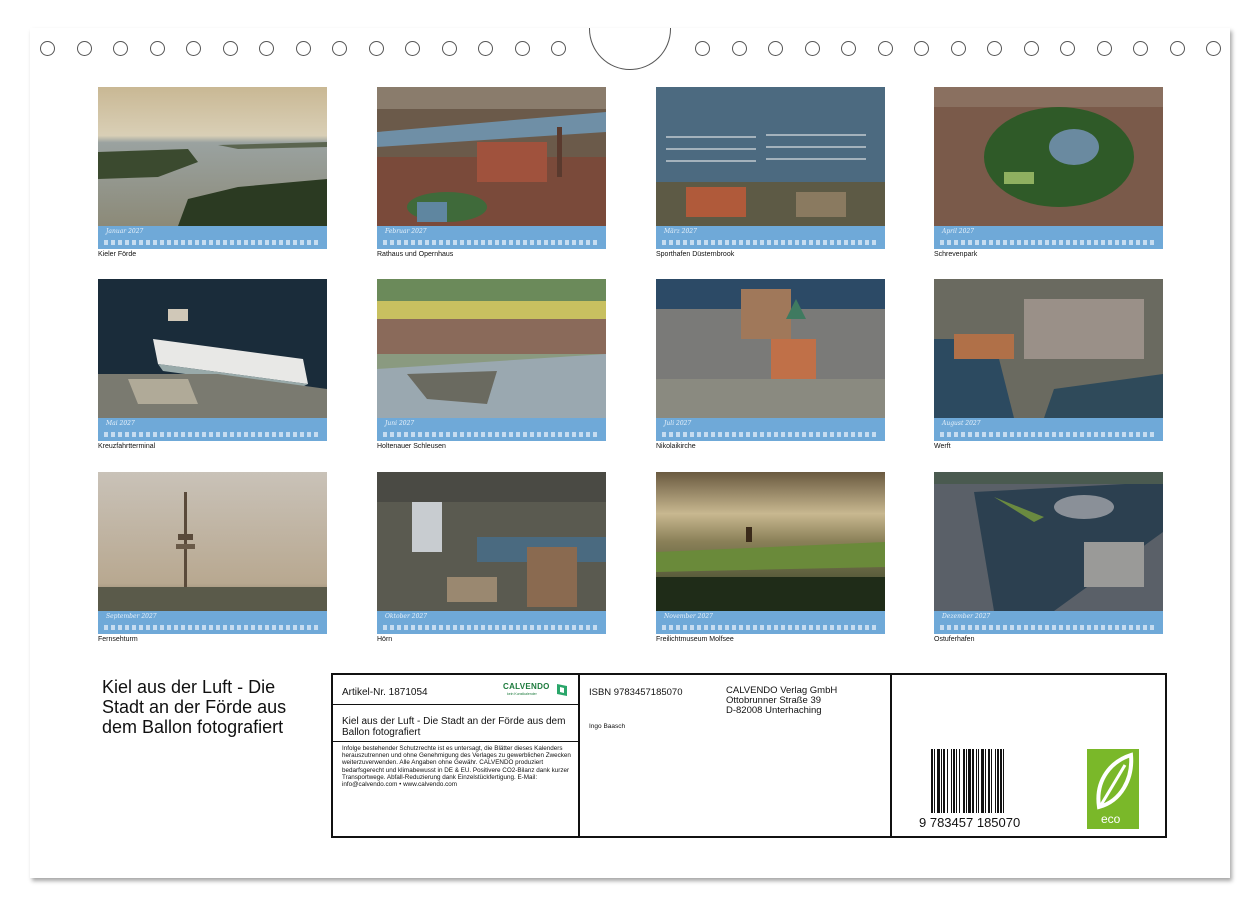  What do you see at coordinates (954, 639) in the screenshot?
I see `photo-caption: Ostuferhafen` at bounding box center [954, 639].